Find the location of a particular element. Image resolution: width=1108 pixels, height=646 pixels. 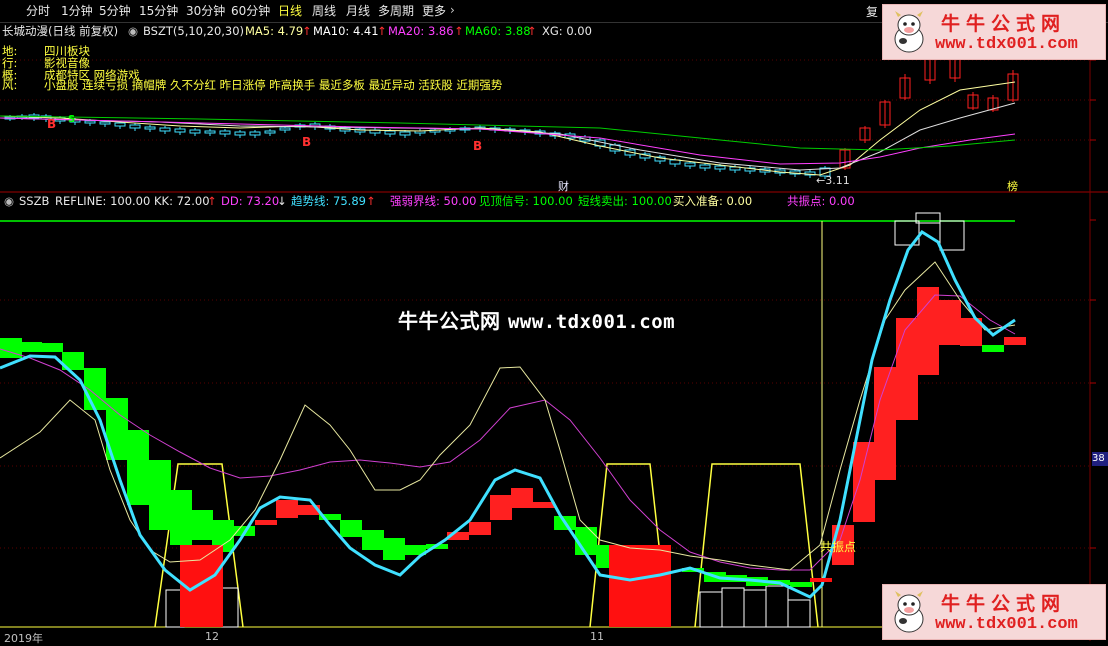

arrow-down-icon: ↓ is located at coordinates (282, 201).